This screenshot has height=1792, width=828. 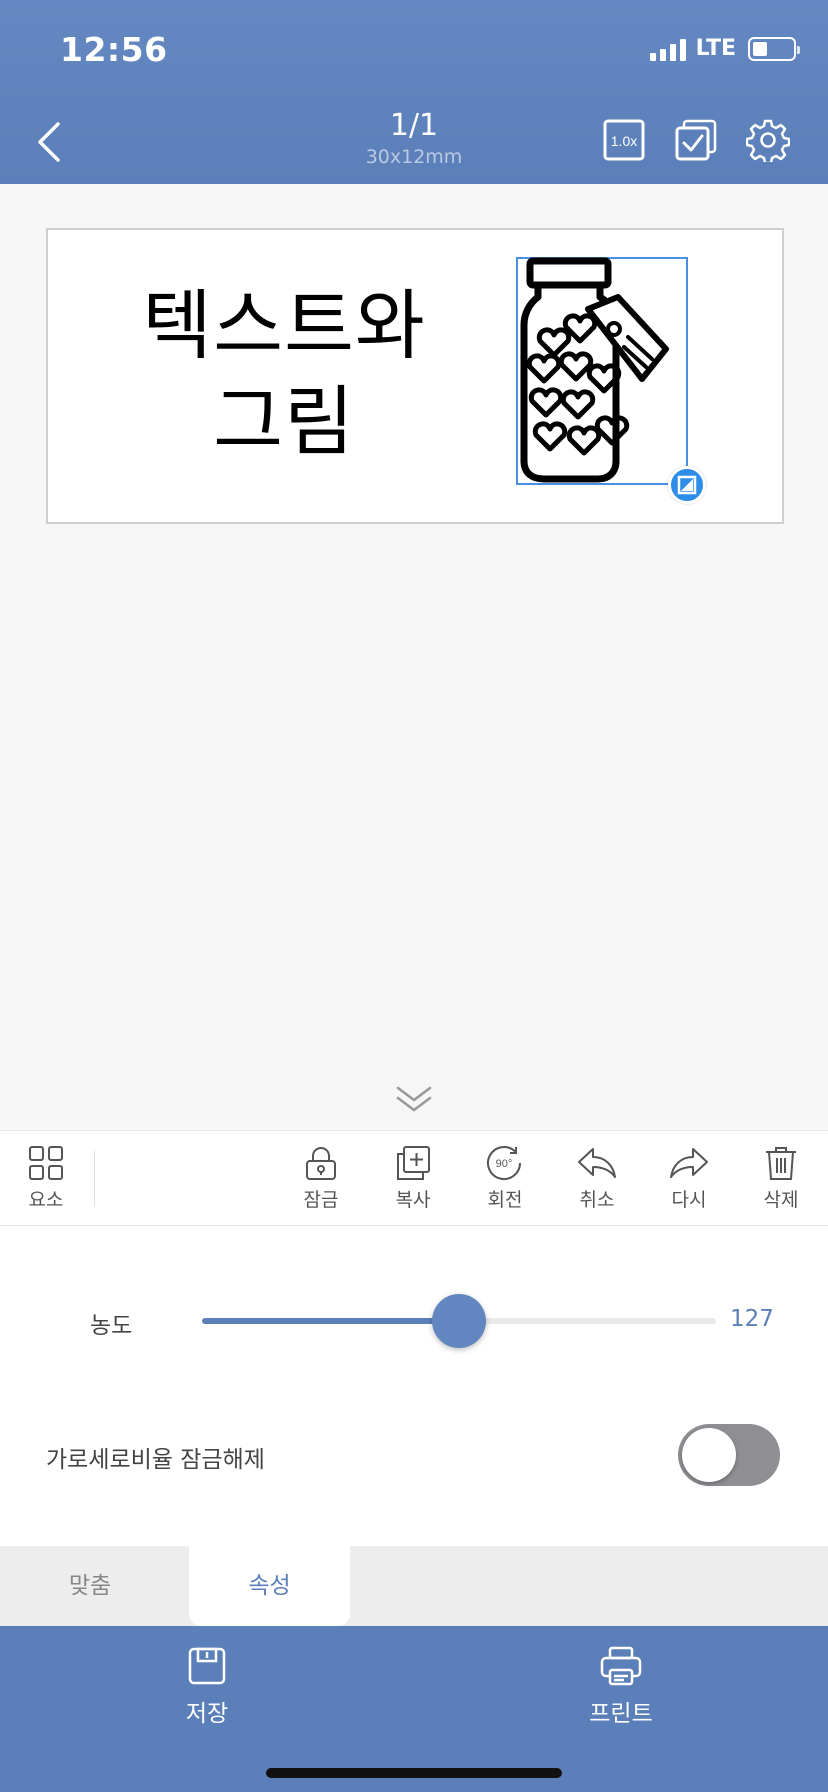 I want to click on page-title-group: 1/1 30x12mm, so click(x=414, y=139).